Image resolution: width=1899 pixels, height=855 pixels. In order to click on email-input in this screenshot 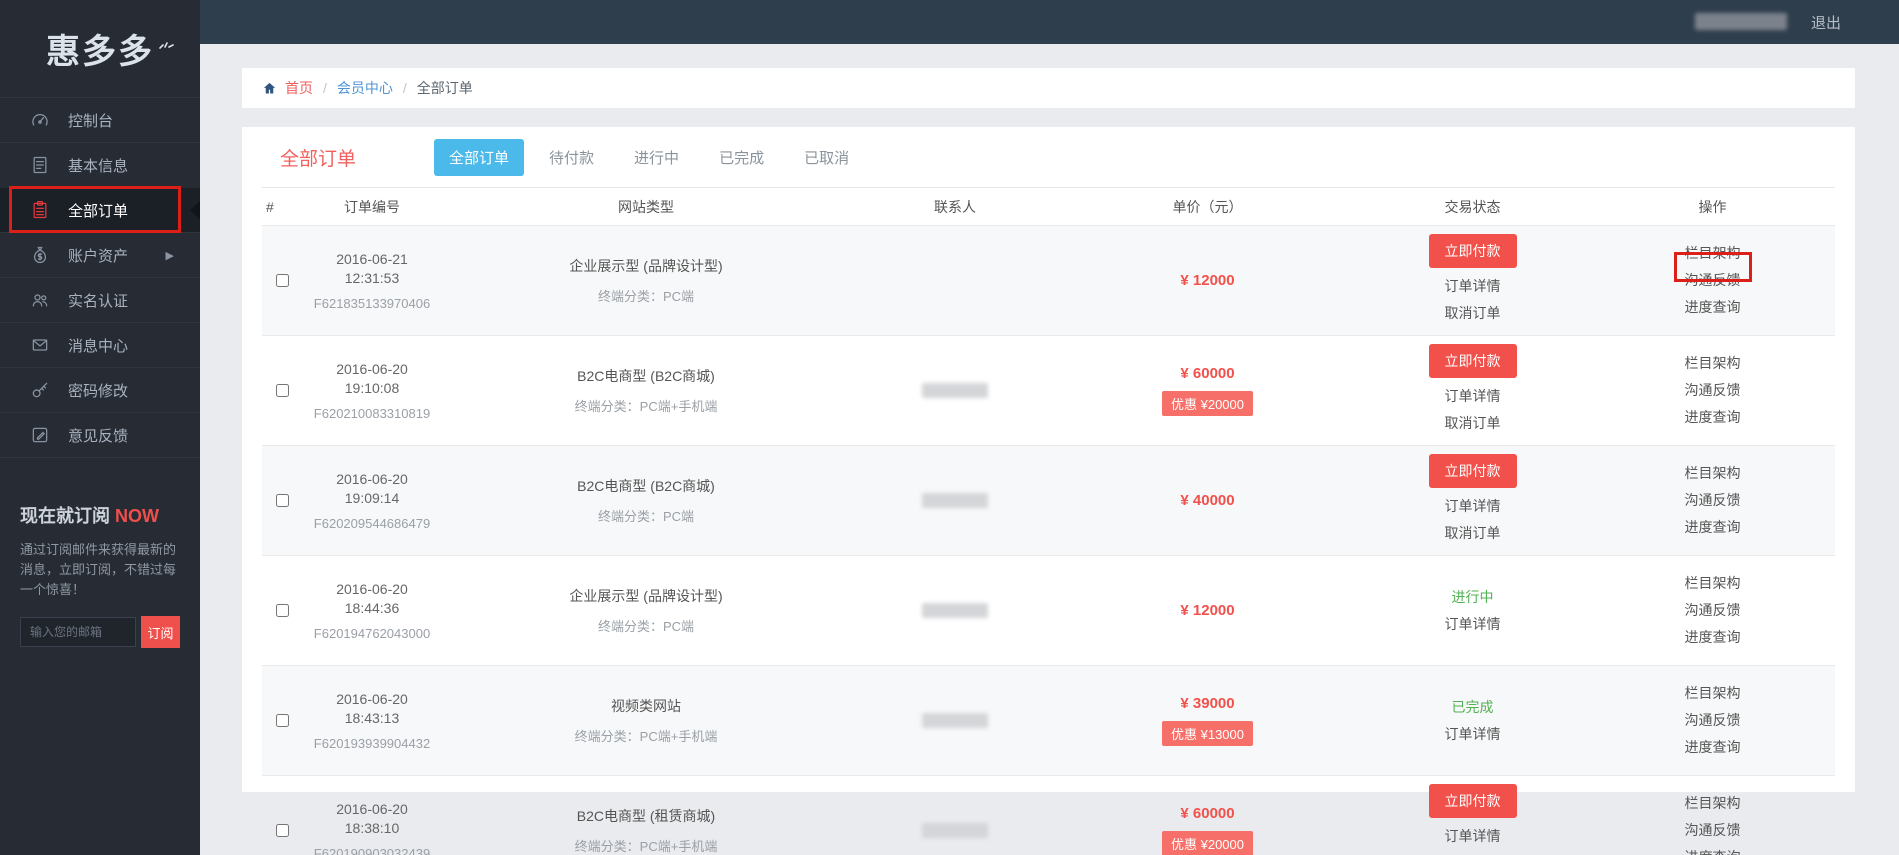, I will do `click(78, 632)`.